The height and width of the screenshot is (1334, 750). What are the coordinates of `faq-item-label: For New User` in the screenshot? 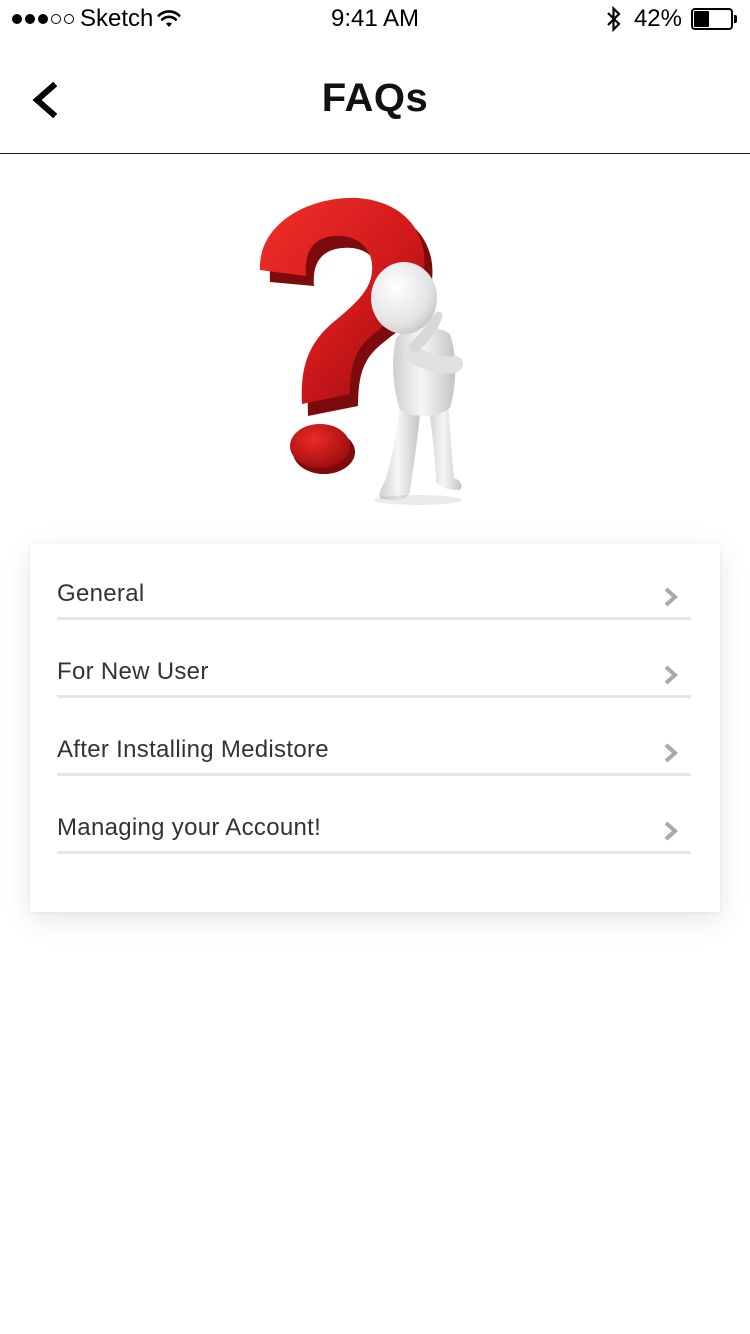 It's located at (133, 671).